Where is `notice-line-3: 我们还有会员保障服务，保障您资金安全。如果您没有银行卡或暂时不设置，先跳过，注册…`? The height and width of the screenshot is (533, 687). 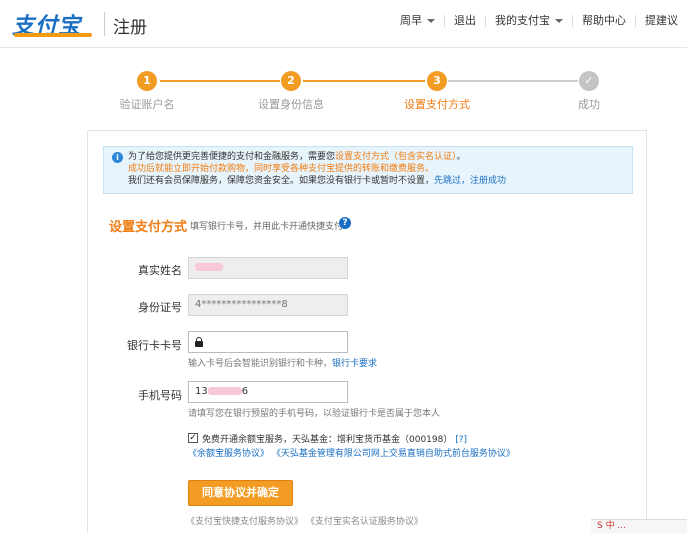 notice-line-3: 我们还有会员保障服务，保障您资金安全。如果您没有银行卡或暂时不设置，先跳过，注册… is located at coordinates (377, 181).